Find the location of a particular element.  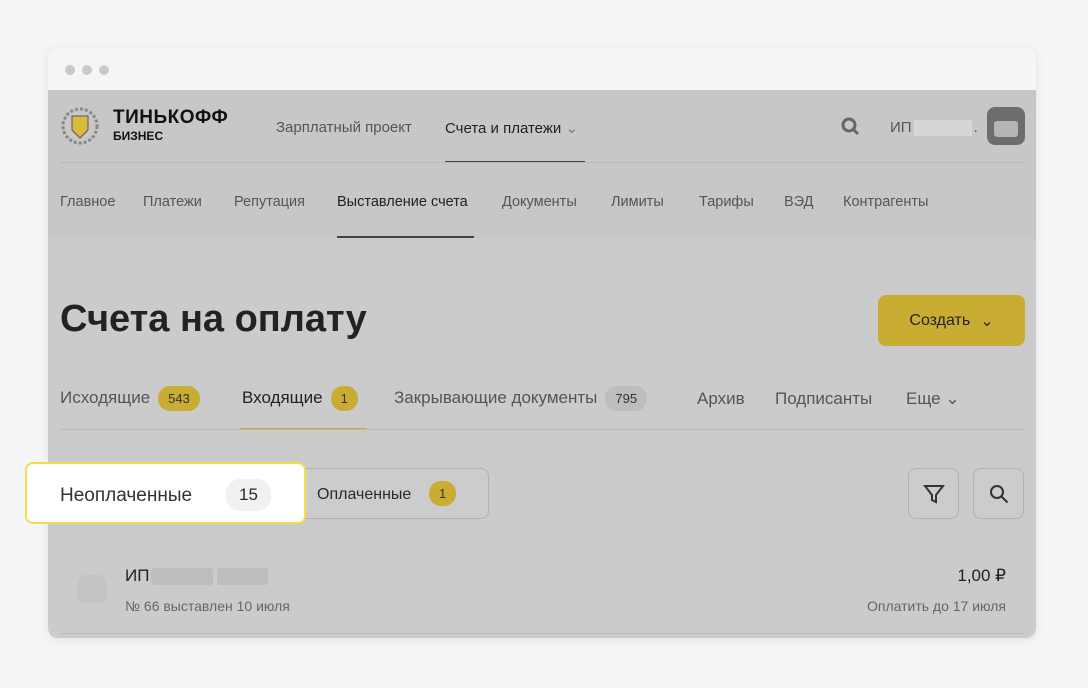

invoice-subtitle: № 66 выставлен 10 июля is located at coordinates (207, 606).